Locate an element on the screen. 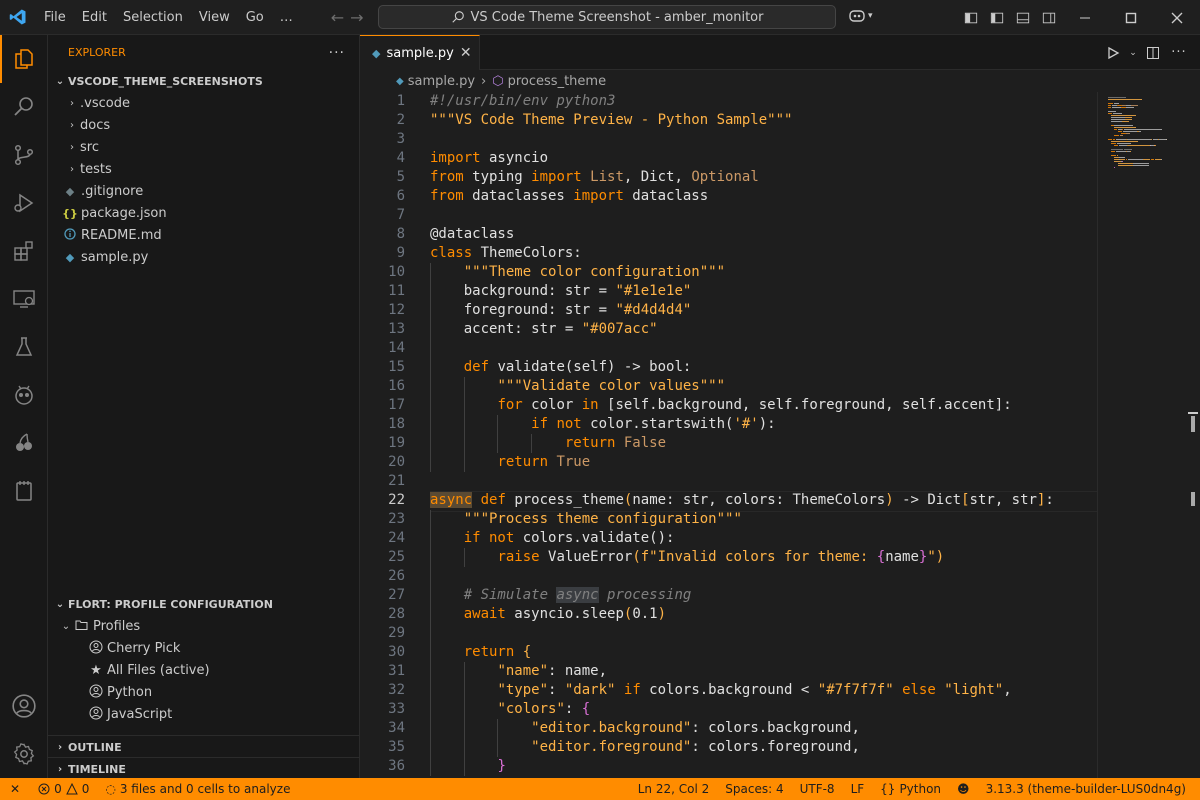 This screenshot has height=800, width=1200. timeline-section-header: › TIMELINE is located at coordinates (203, 769).